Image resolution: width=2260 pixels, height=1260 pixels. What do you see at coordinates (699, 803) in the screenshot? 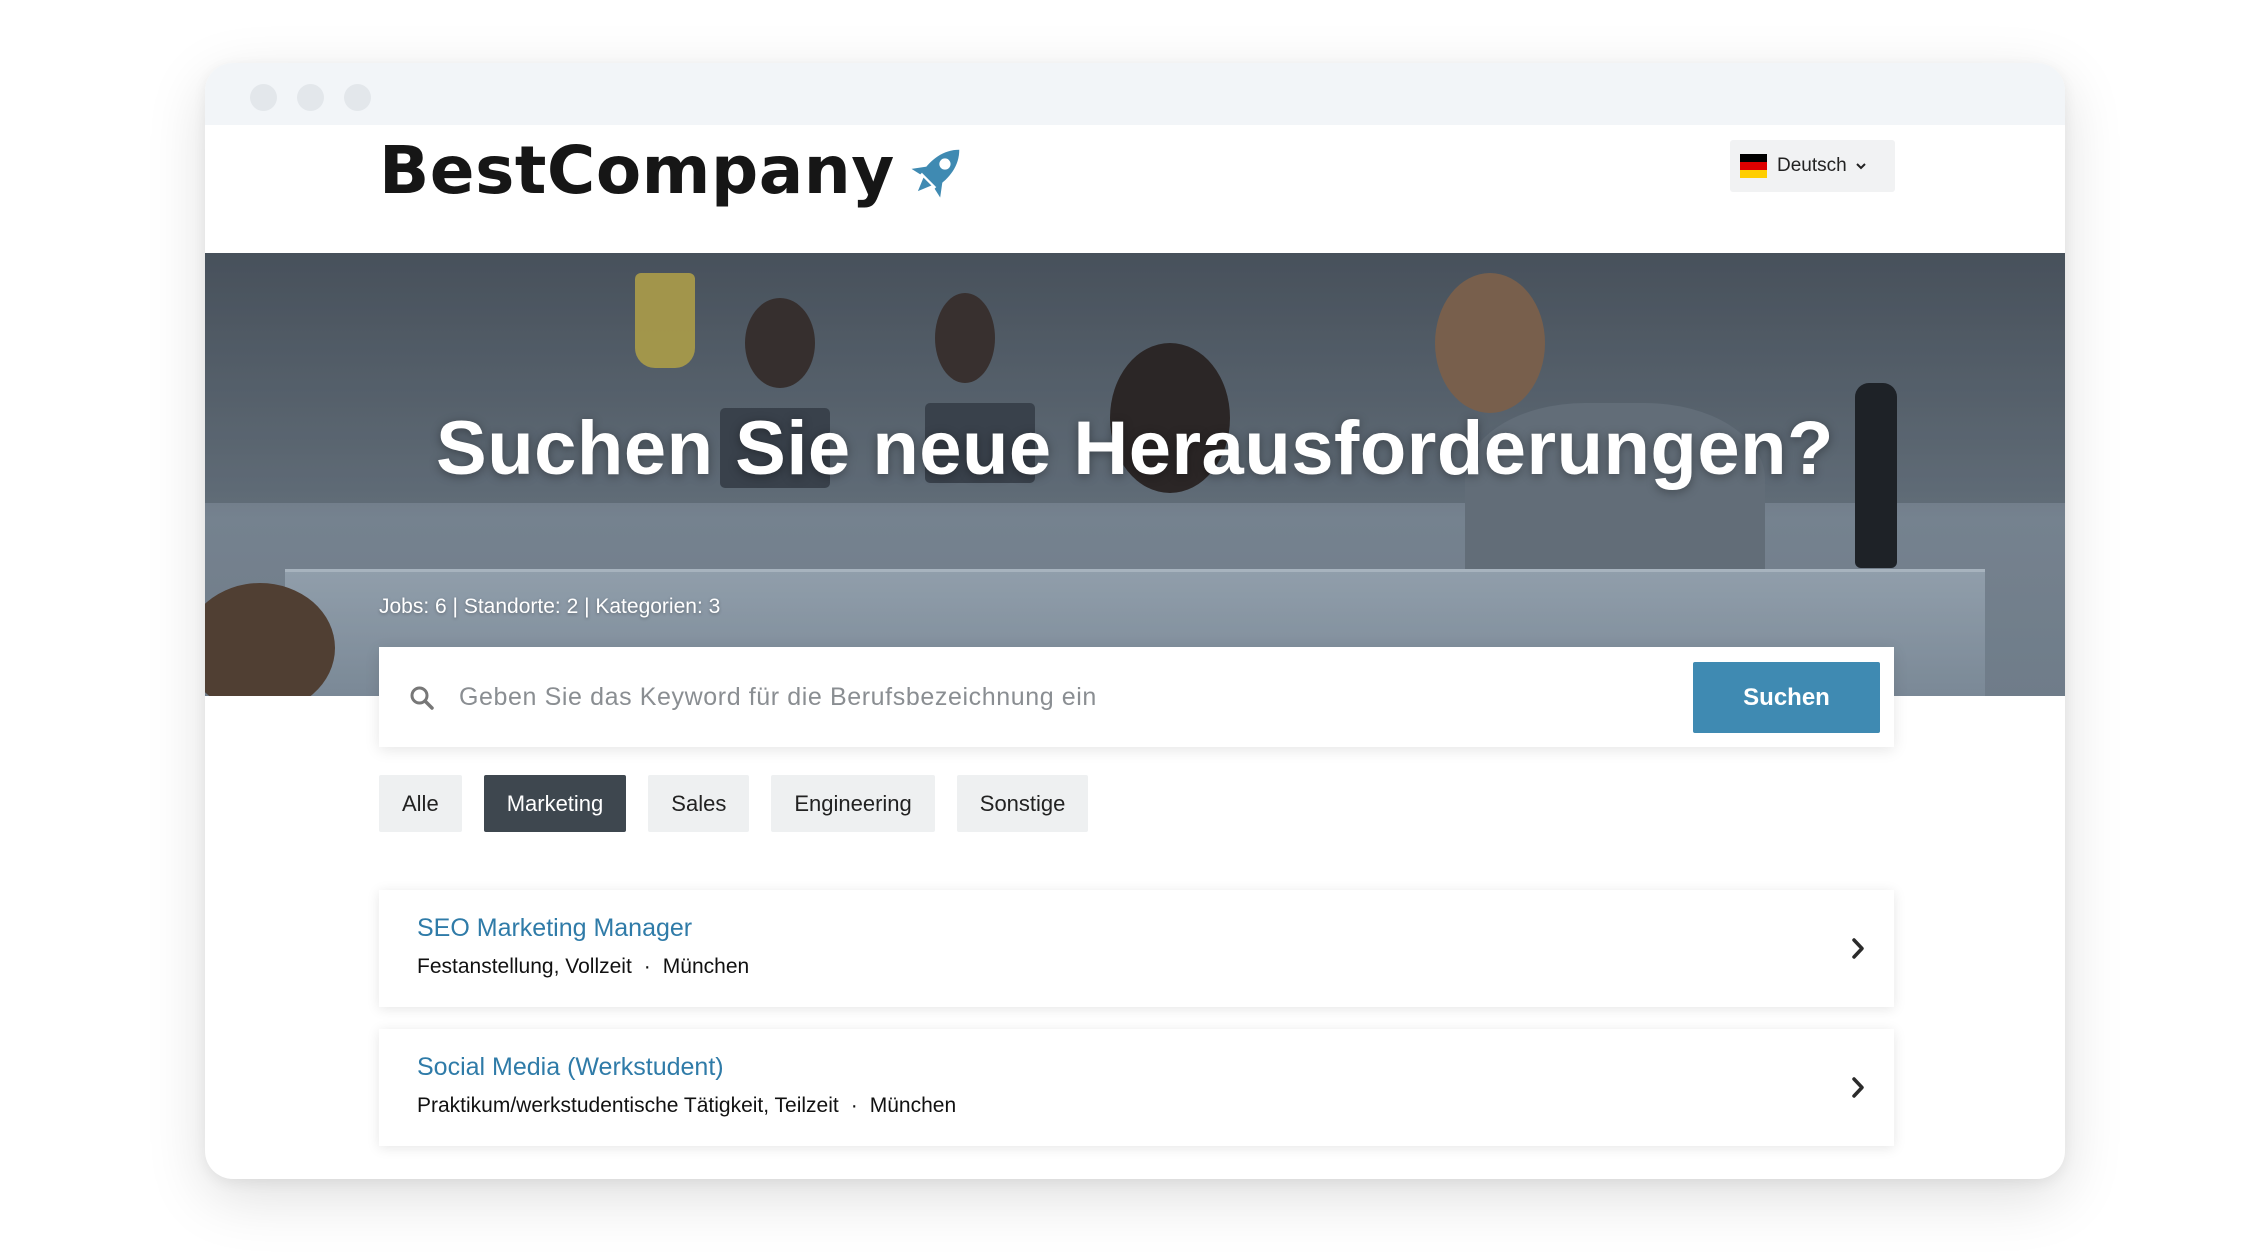
I see `filter-chip-sales: Sales` at bounding box center [699, 803].